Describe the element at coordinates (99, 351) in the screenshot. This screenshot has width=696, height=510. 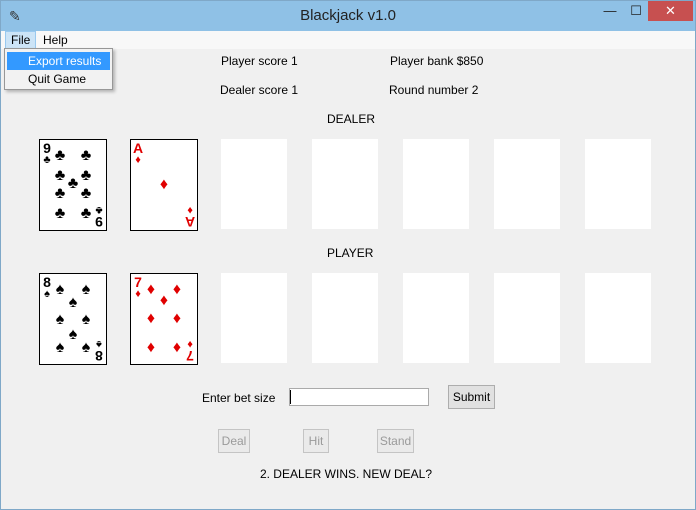
I see `card-index-bottom: 8 ♠` at that location.